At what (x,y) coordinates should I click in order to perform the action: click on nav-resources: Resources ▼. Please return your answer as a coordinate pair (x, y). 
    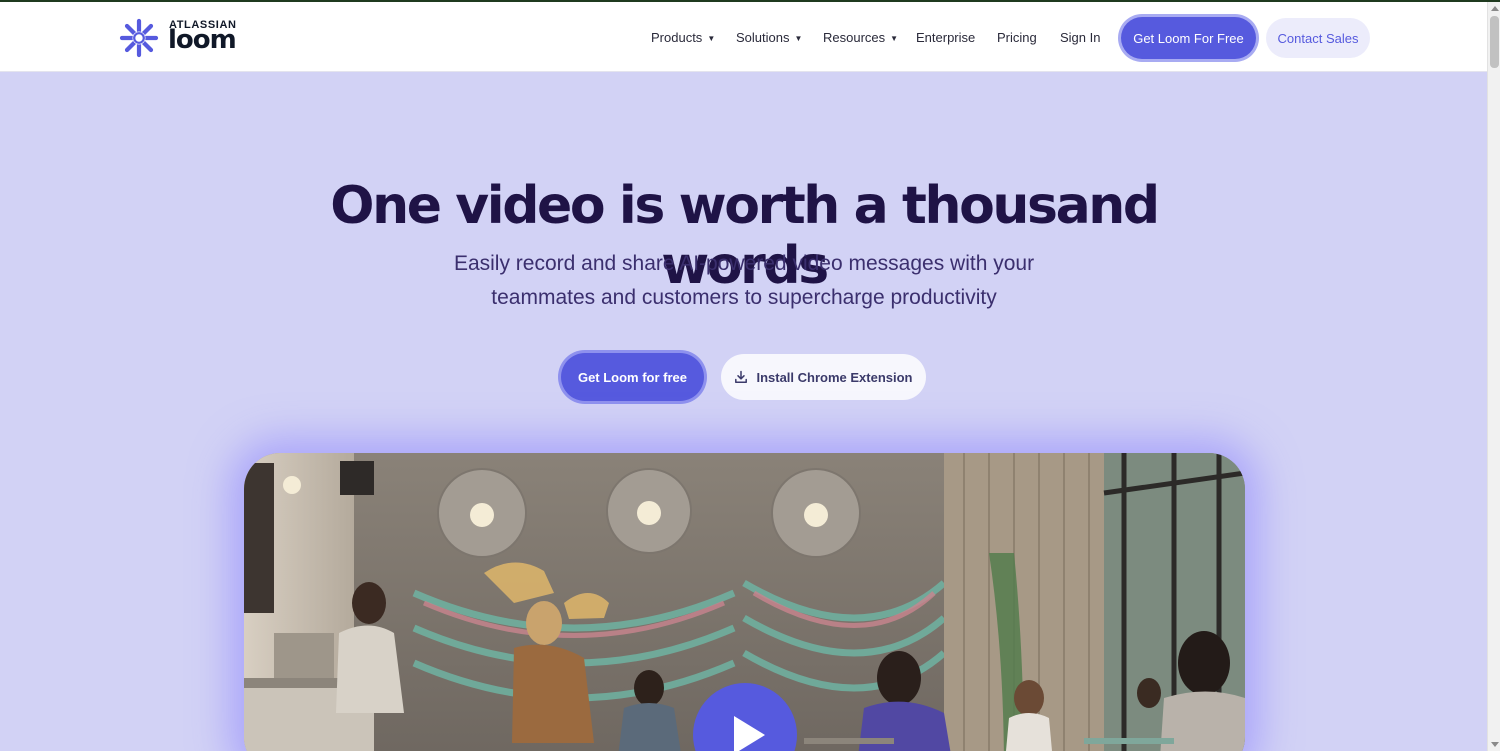
    Looking at the image, I should click on (860, 37).